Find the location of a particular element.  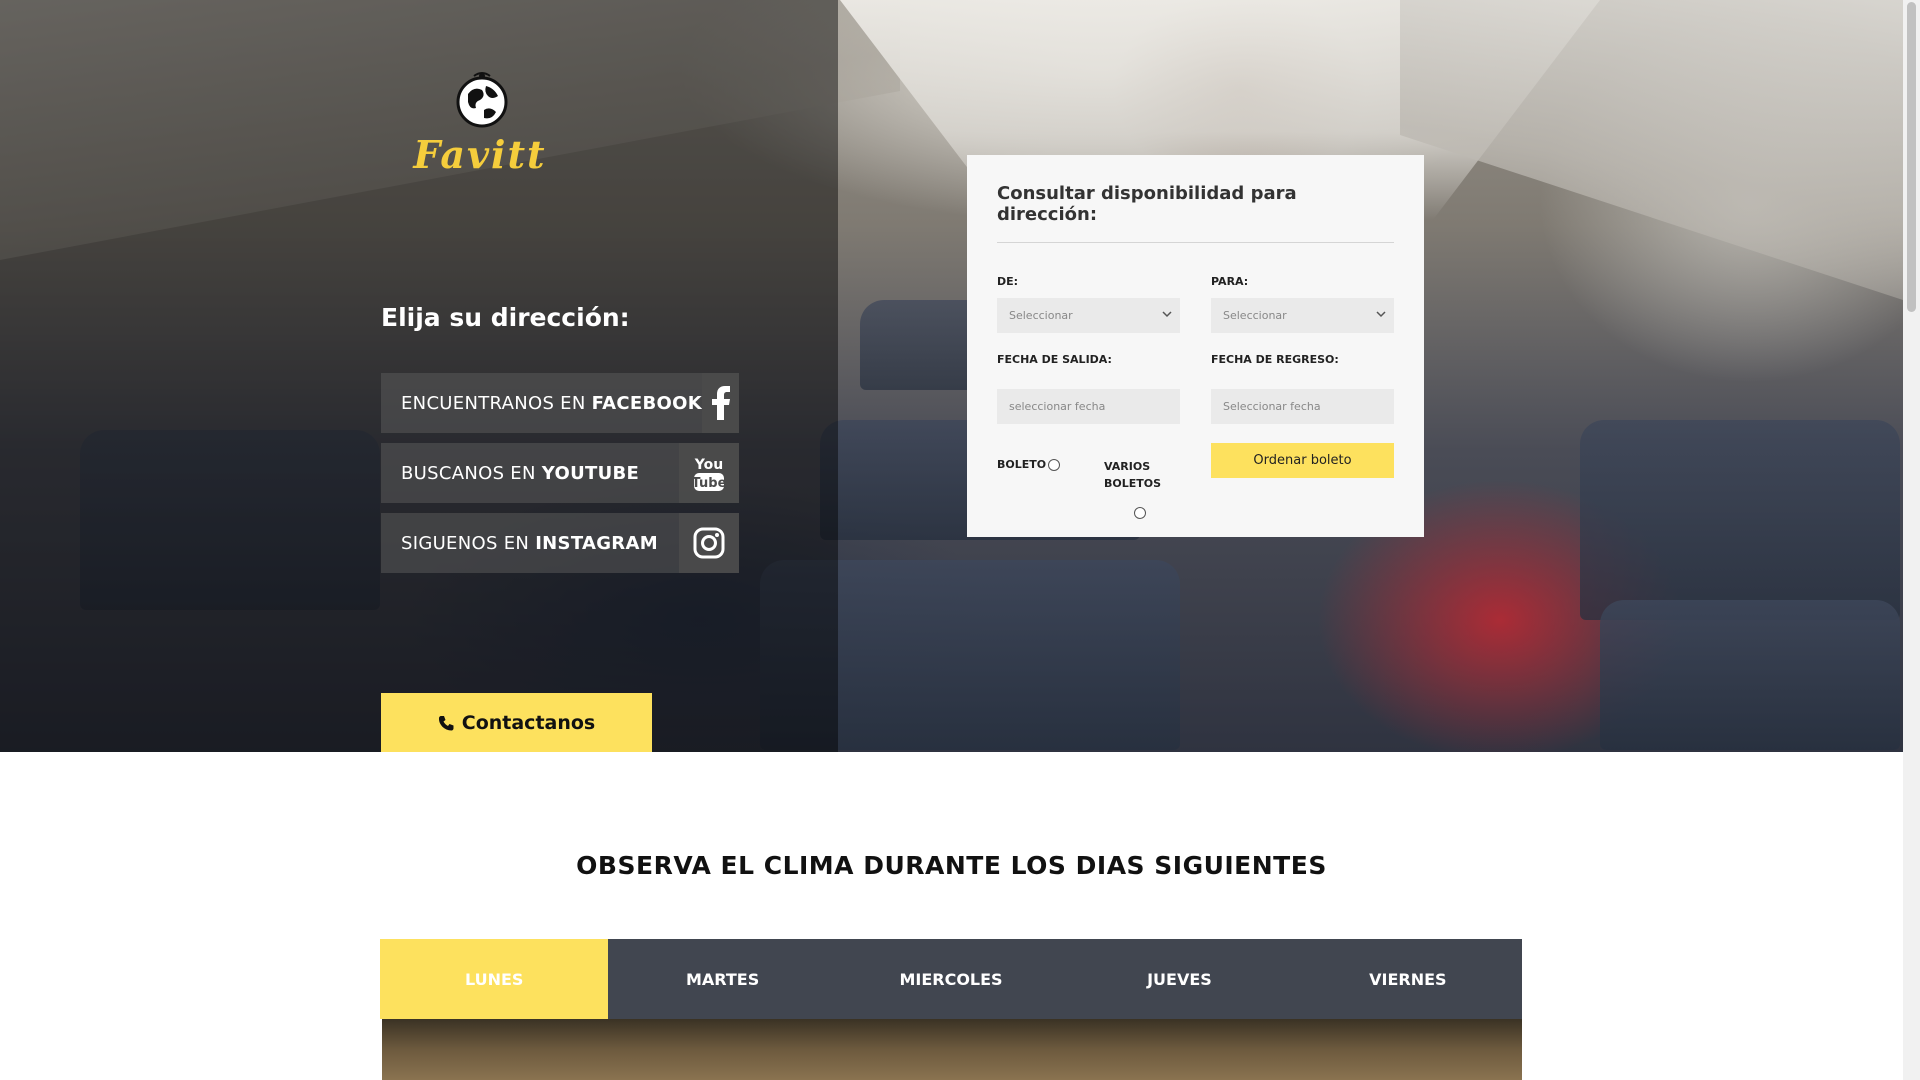

instagram-link: SIGUENOS EN INSTAGRAM is located at coordinates (560, 543).